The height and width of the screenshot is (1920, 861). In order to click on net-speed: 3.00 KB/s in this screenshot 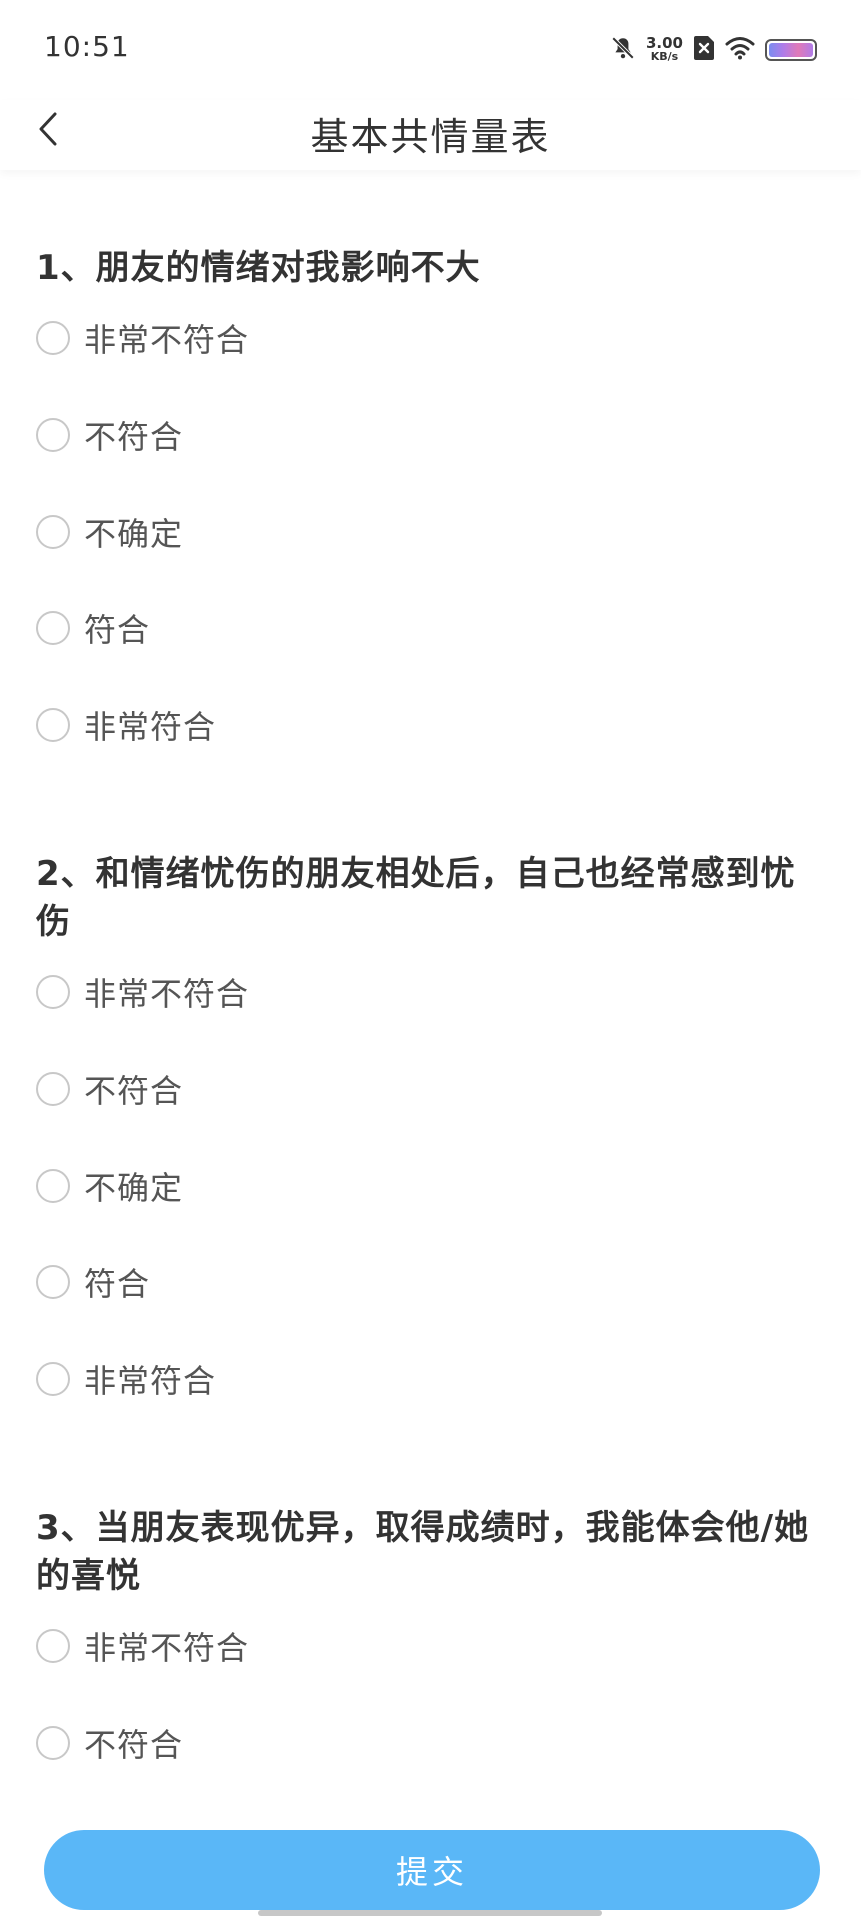, I will do `click(664, 49)`.